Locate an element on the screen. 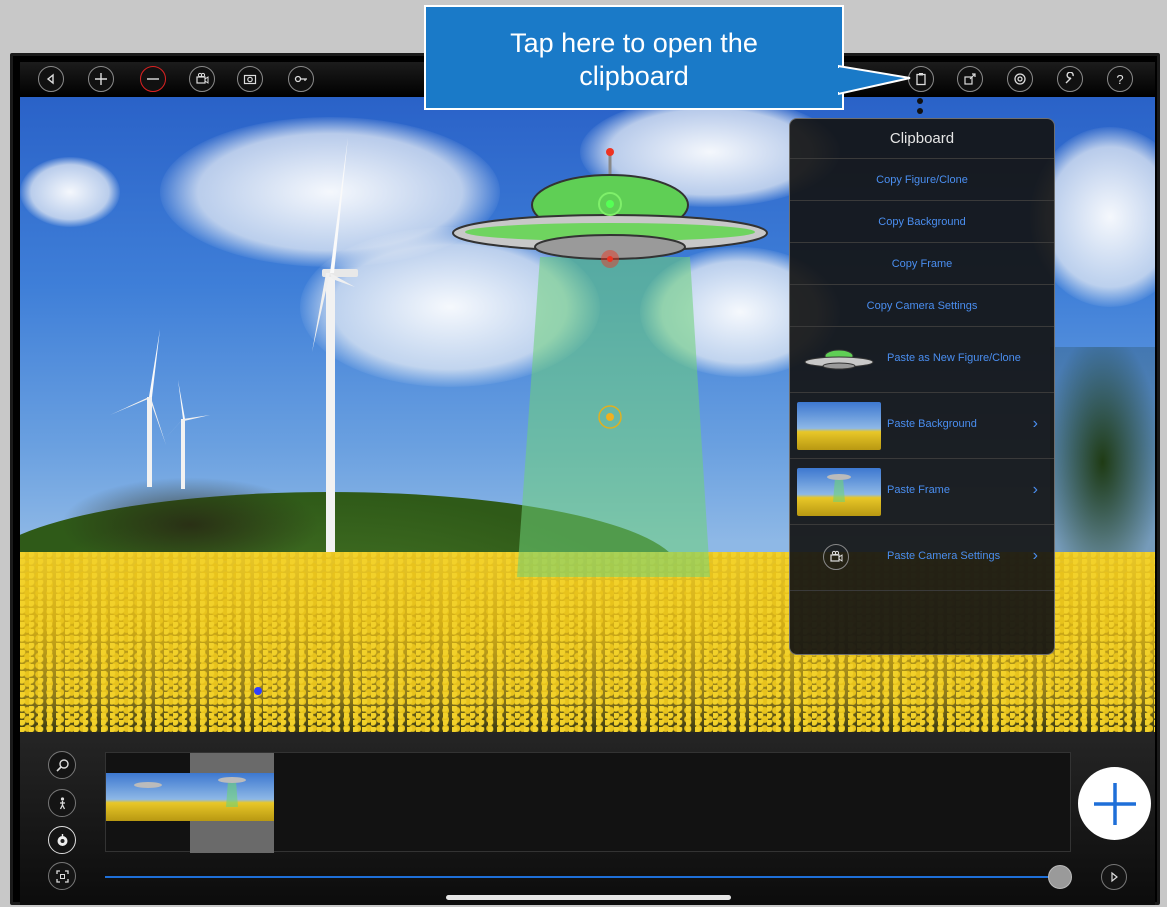 This screenshot has width=1167, height=907. play-icon is located at coordinates (1114, 877).